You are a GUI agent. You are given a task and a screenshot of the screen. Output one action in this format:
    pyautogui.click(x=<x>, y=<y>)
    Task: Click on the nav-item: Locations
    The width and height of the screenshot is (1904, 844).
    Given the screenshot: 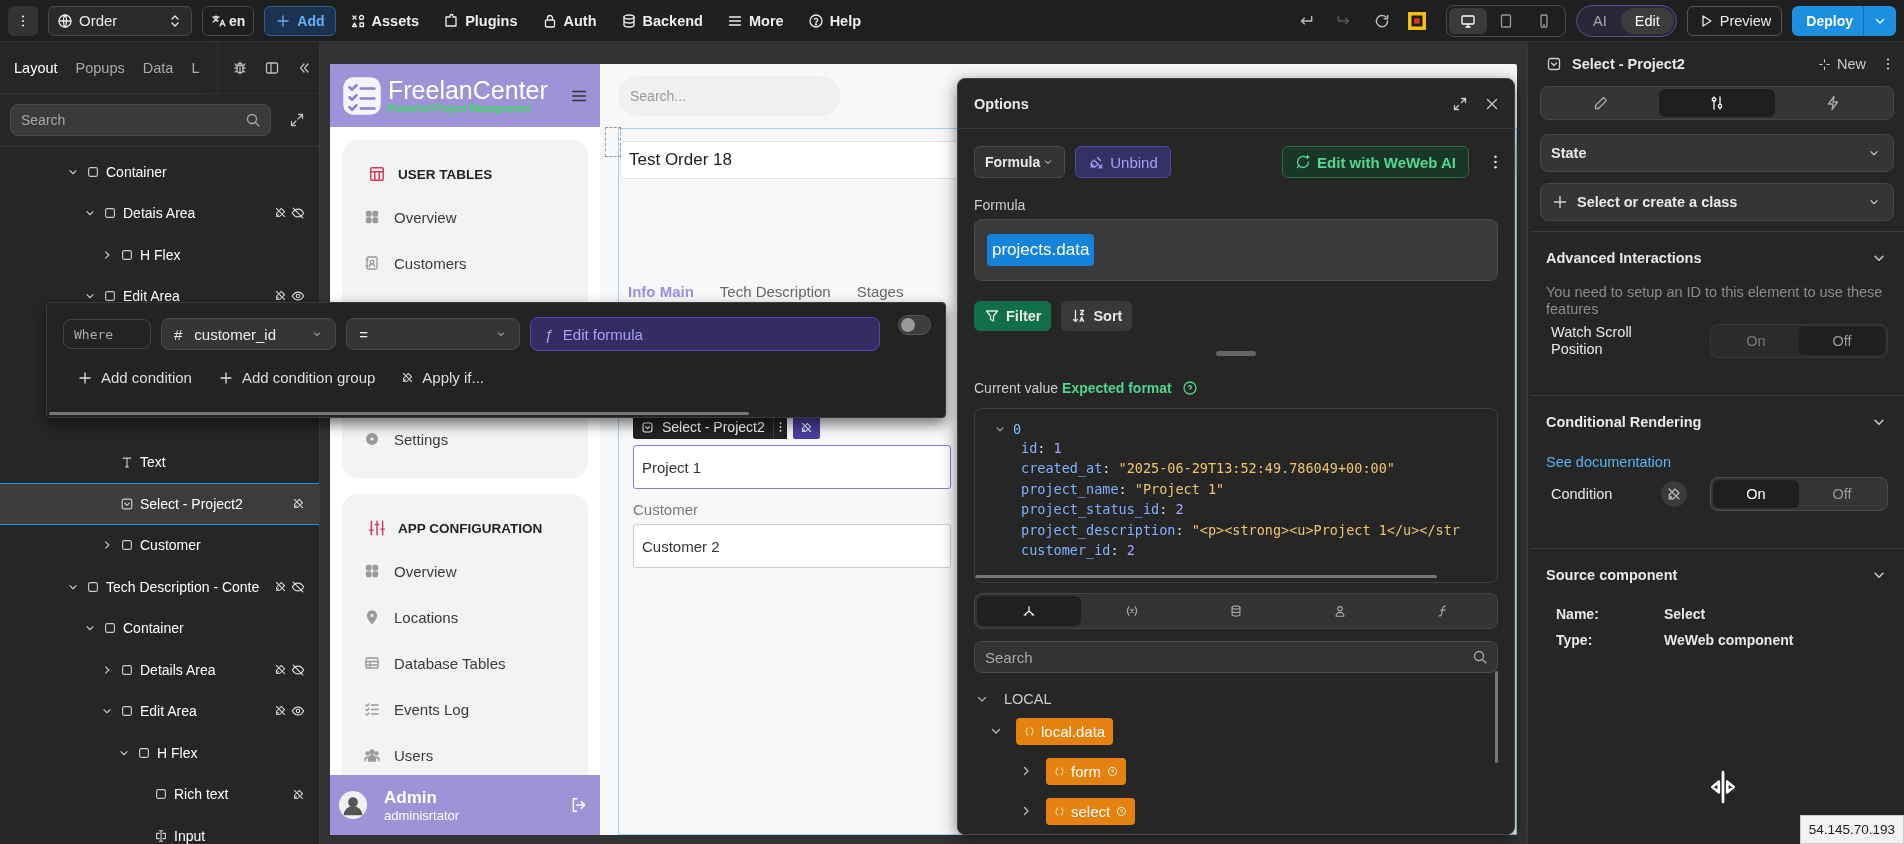 What is the action you would take?
    pyautogui.click(x=476, y=617)
    